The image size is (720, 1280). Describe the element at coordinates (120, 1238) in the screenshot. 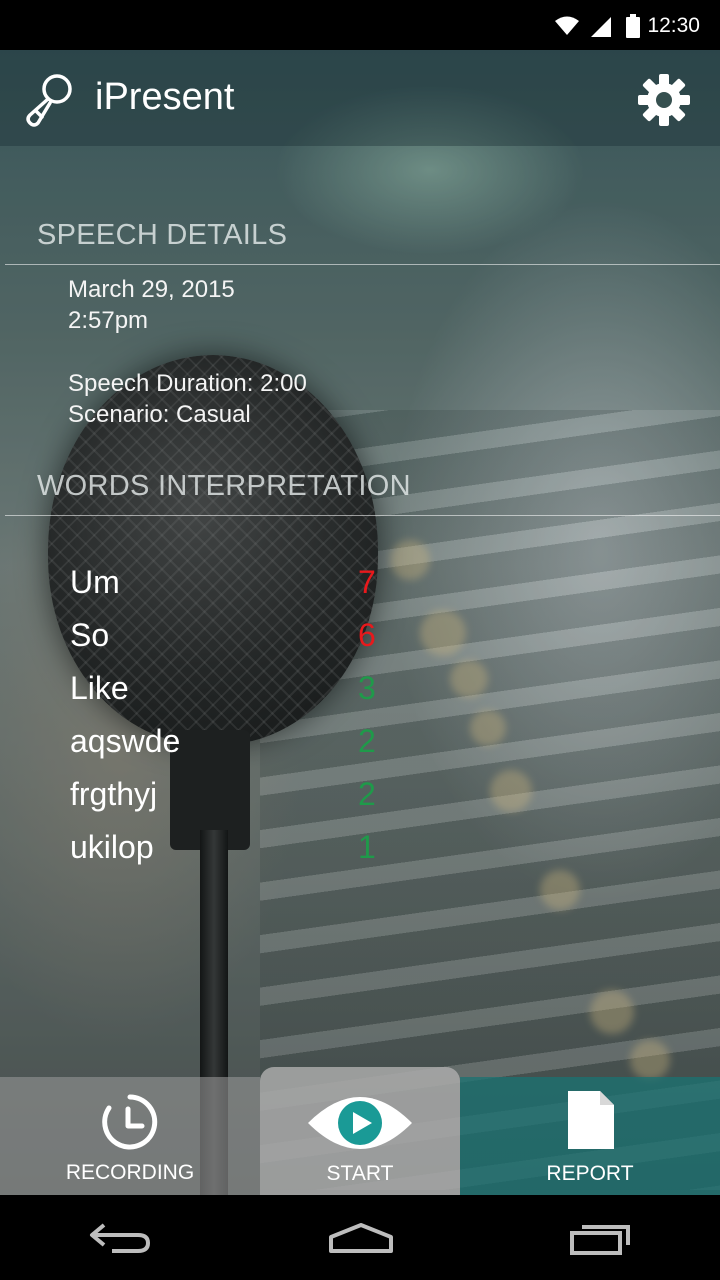

I see `back-icon` at that location.